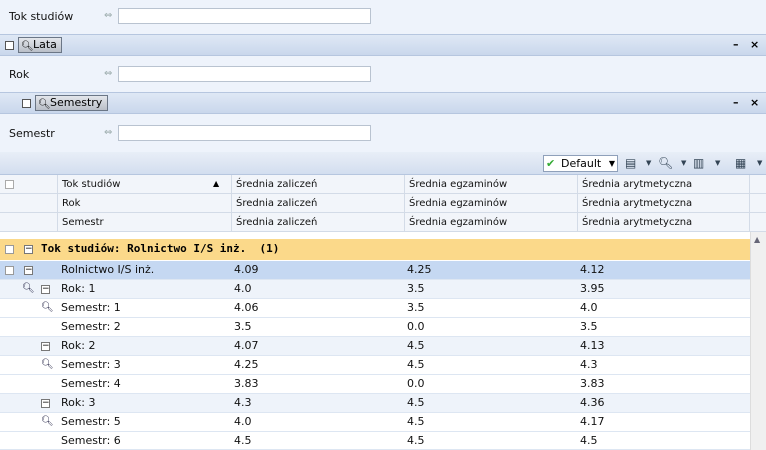 This screenshot has height=450, width=766. What do you see at coordinates (9, 249) in the screenshot?
I see `group-checkbox` at bounding box center [9, 249].